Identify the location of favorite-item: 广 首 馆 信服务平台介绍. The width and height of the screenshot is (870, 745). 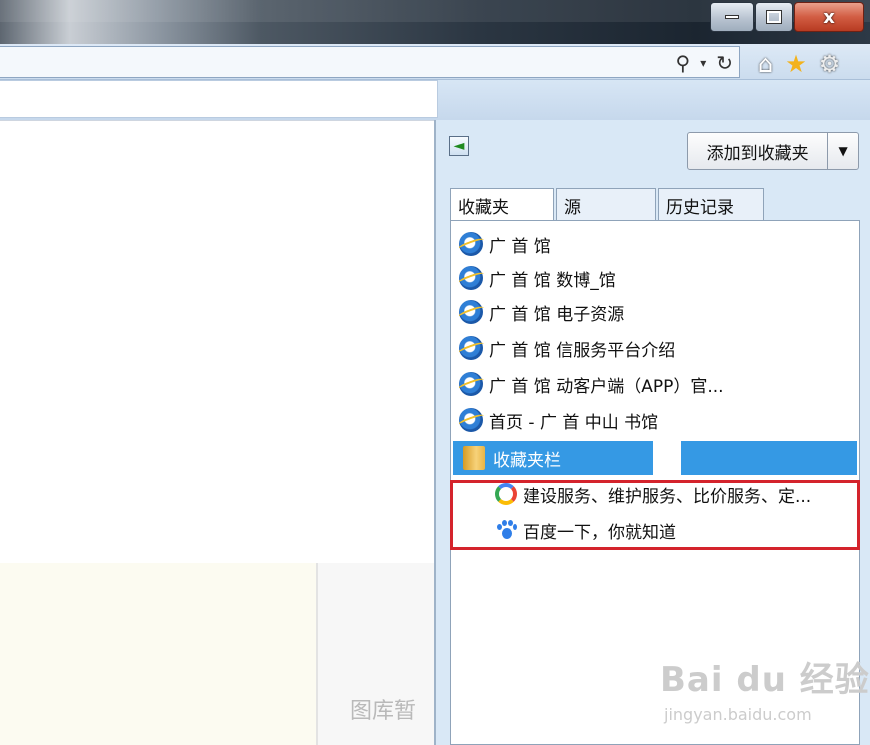
(658, 348).